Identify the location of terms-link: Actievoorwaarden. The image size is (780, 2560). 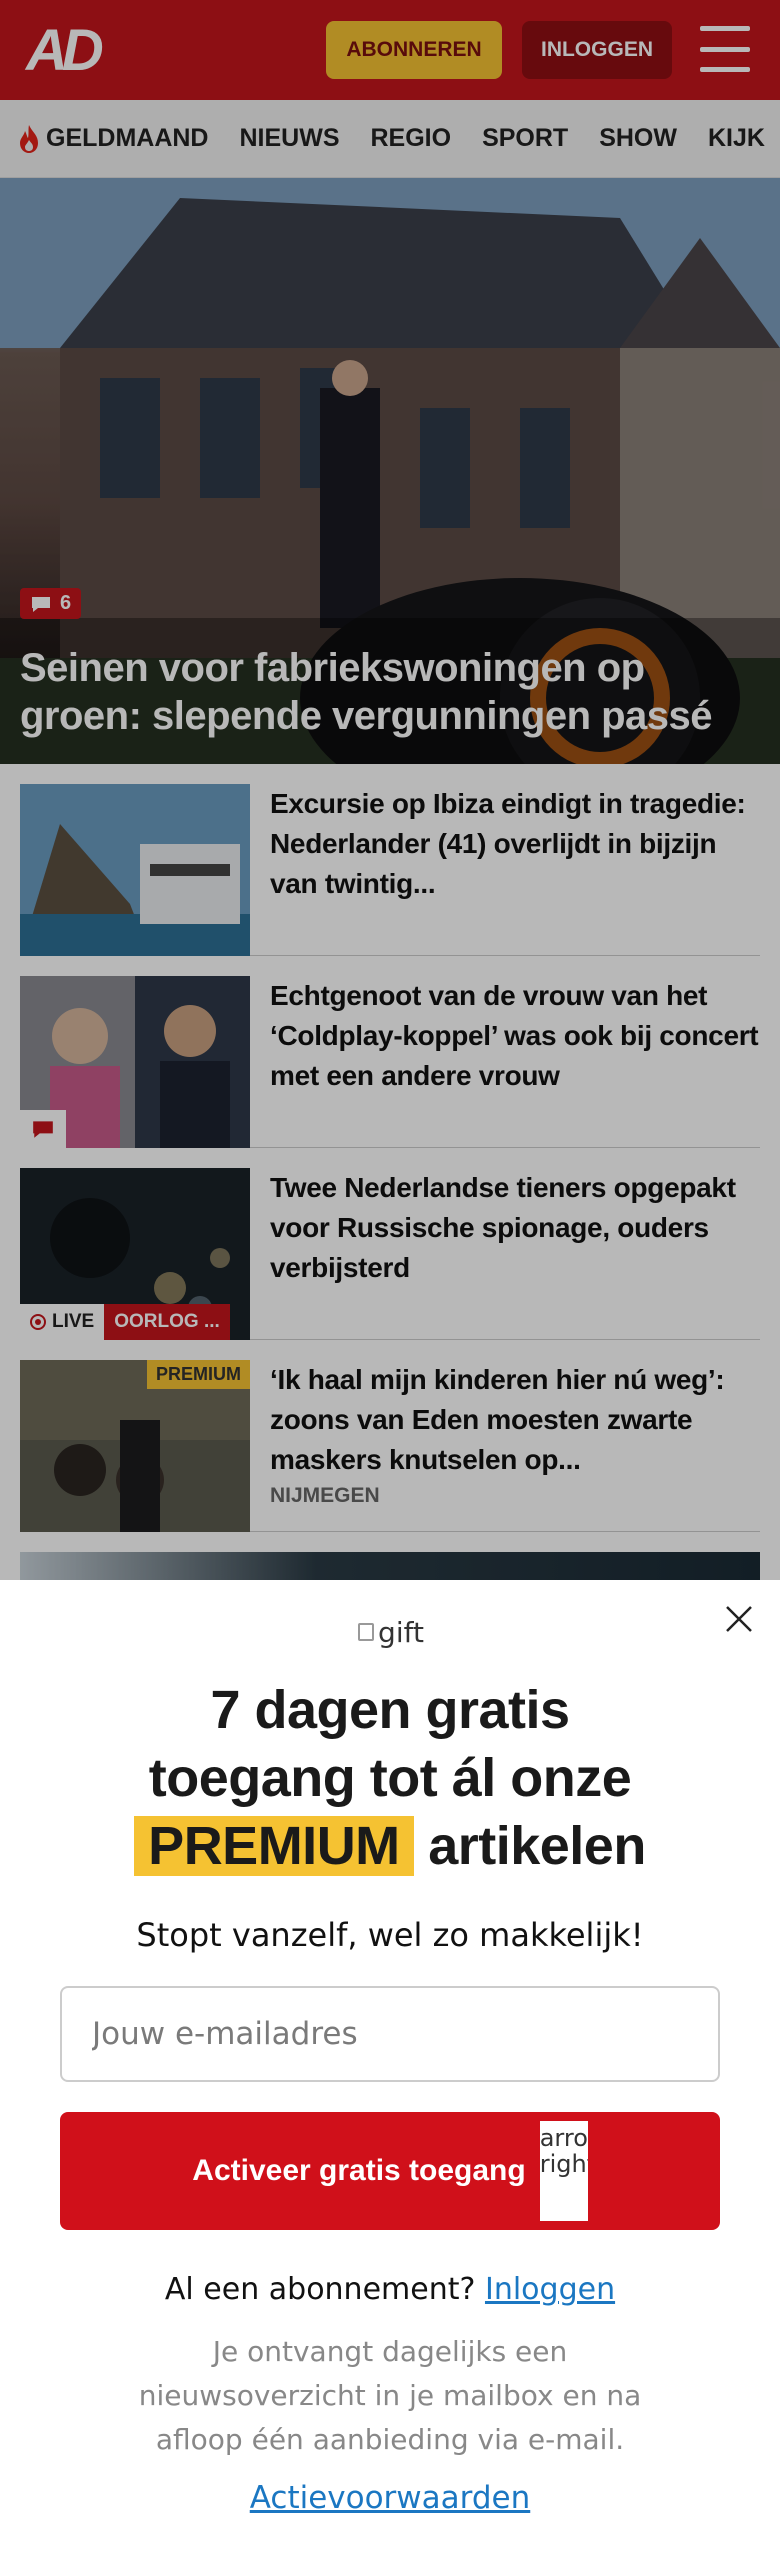
(390, 2498).